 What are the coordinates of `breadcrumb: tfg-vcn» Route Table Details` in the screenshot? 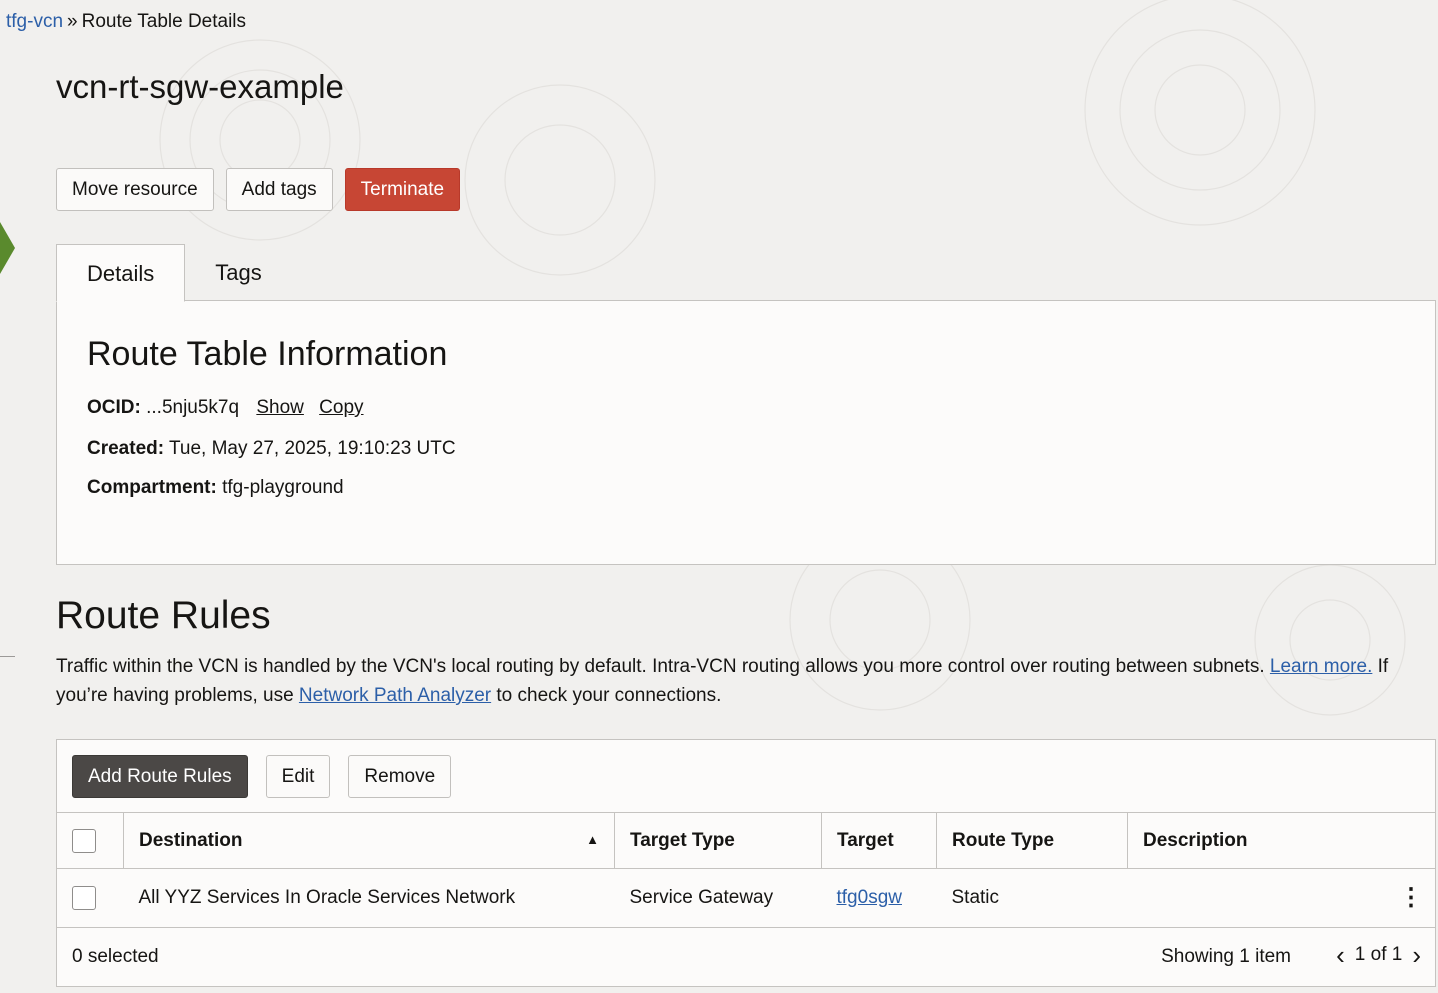 It's located at (126, 22).